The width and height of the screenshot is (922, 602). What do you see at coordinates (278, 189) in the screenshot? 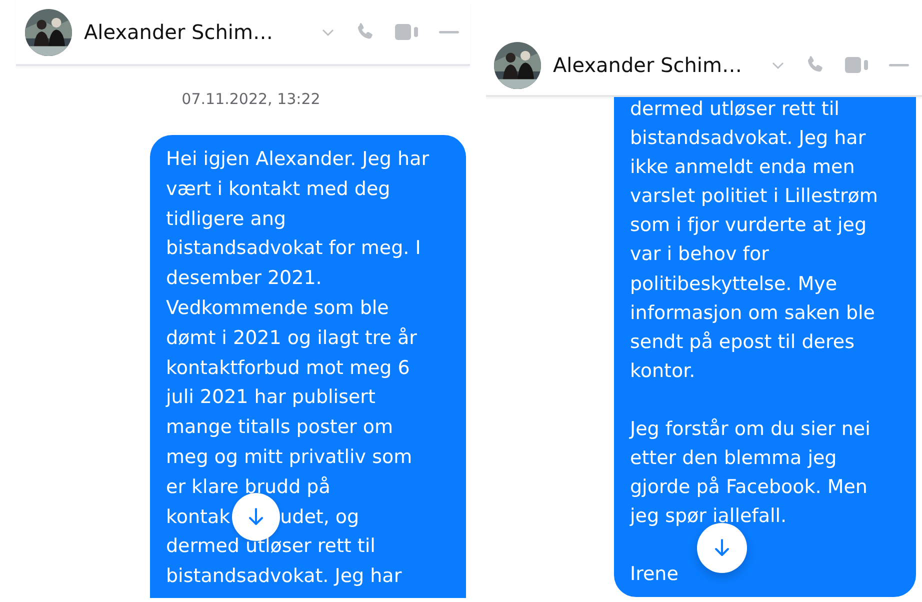
I see `message-text: vært i kontakt med deg` at bounding box center [278, 189].